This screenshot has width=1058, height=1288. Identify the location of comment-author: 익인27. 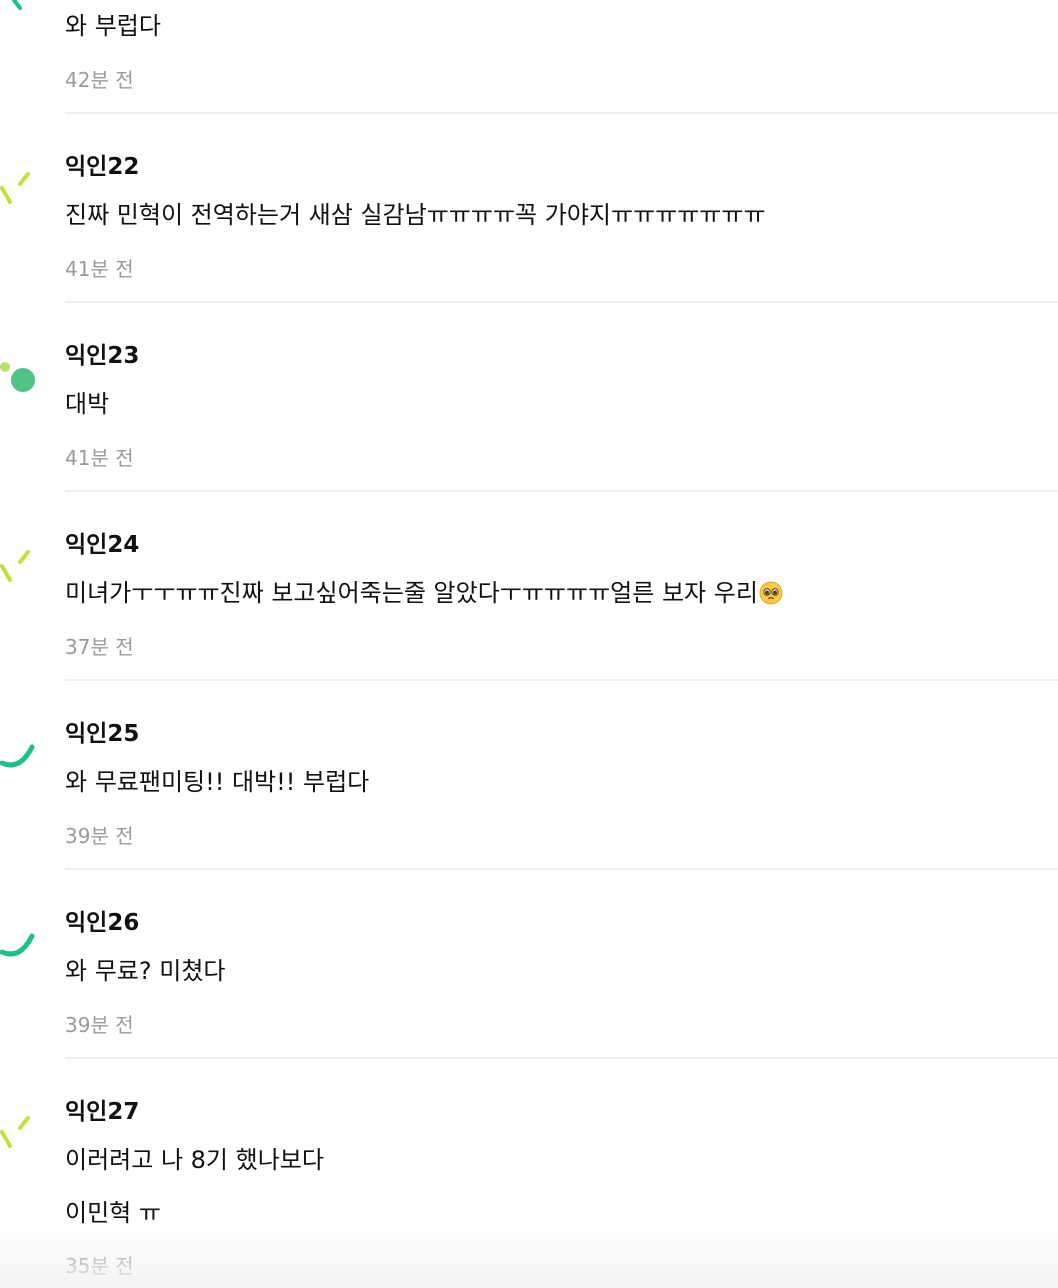
(102, 1112).